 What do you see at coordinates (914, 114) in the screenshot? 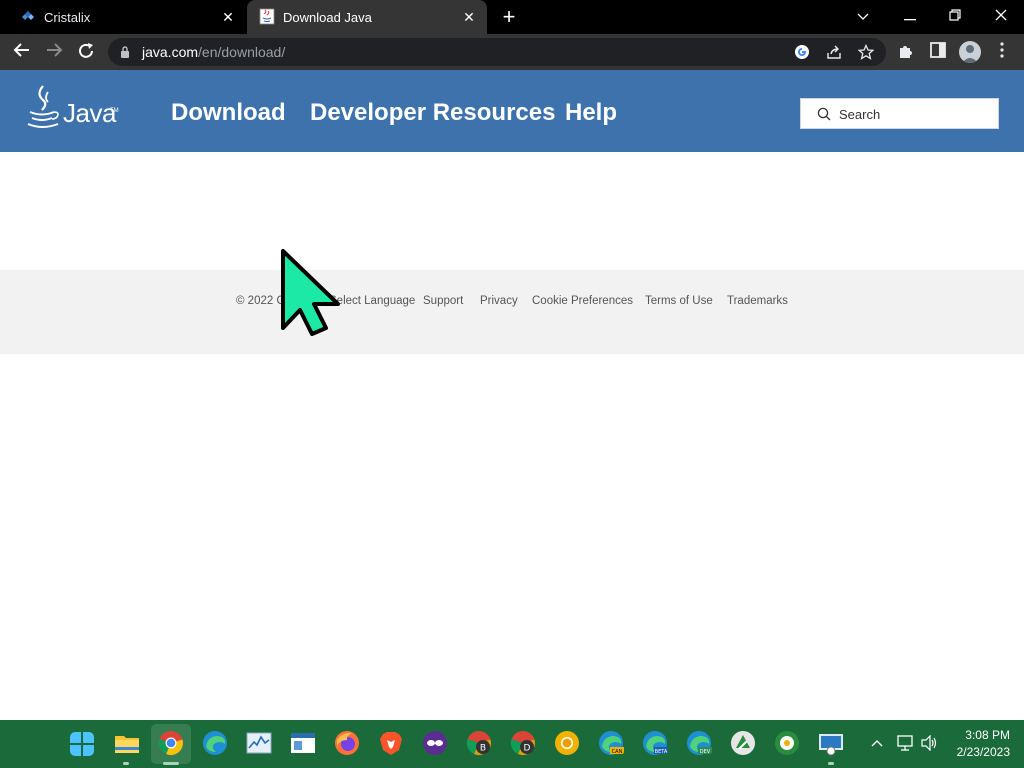
I see `search-input` at bounding box center [914, 114].